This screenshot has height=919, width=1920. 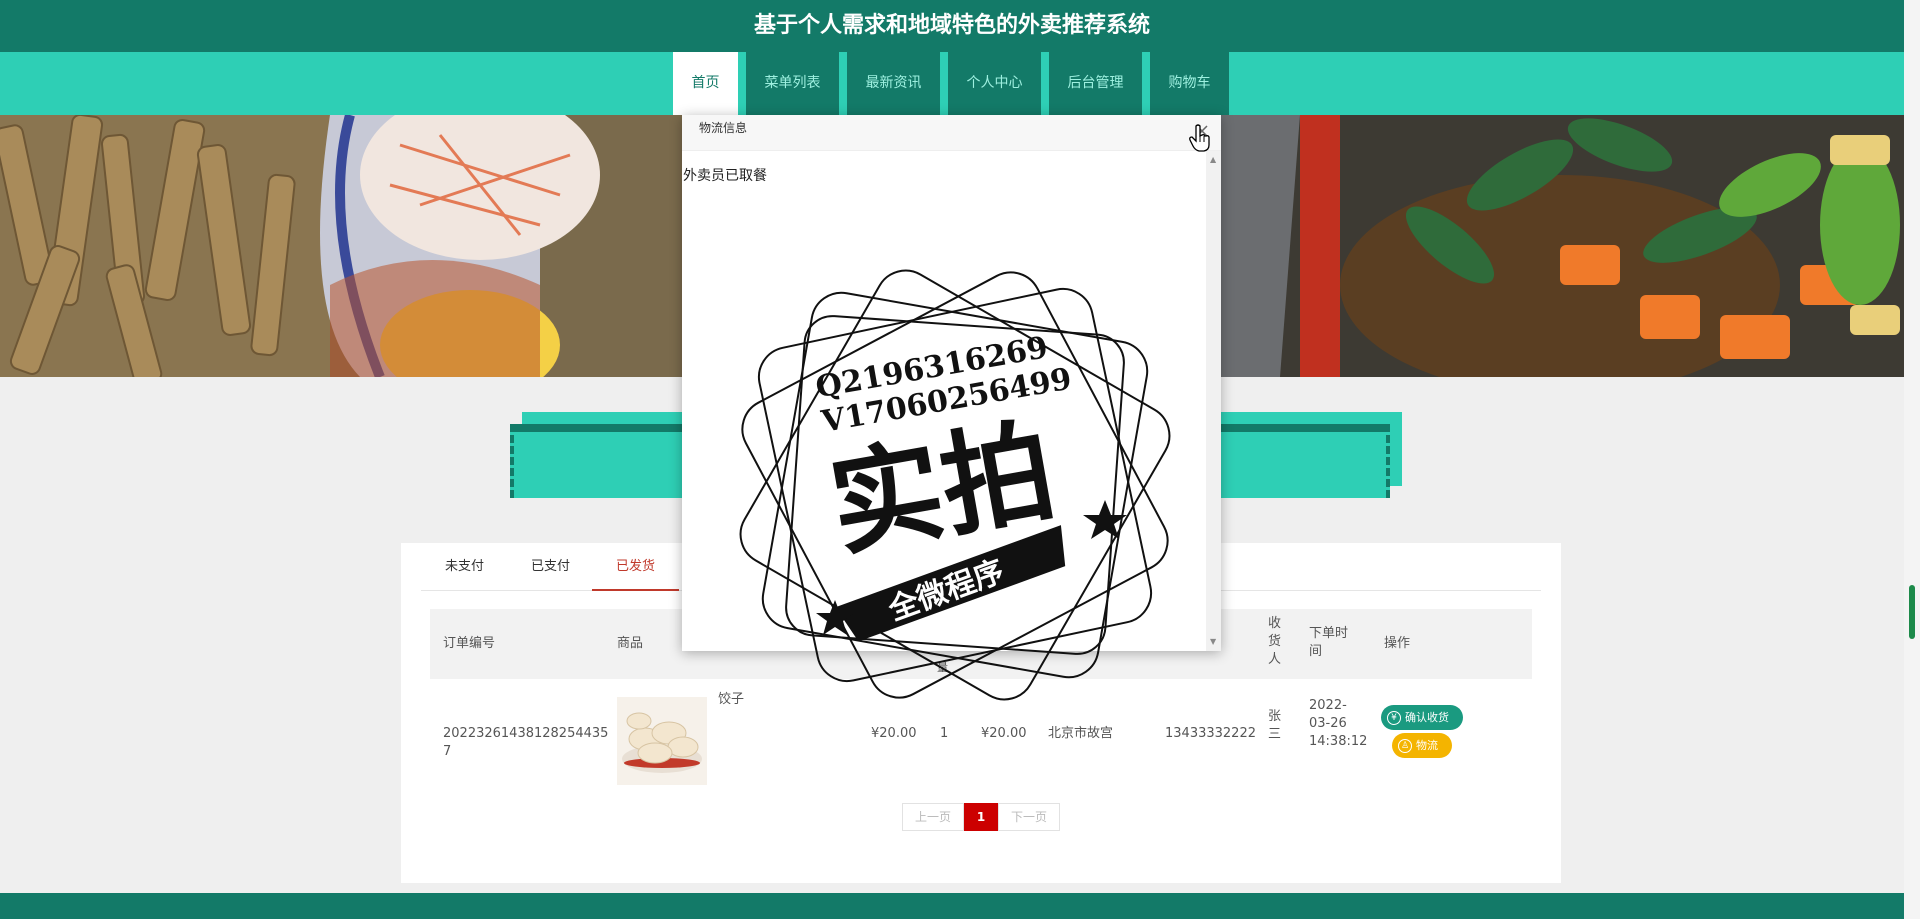 What do you see at coordinates (662, 741) in the screenshot?
I see `product-image` at bounding box center [662, 741].